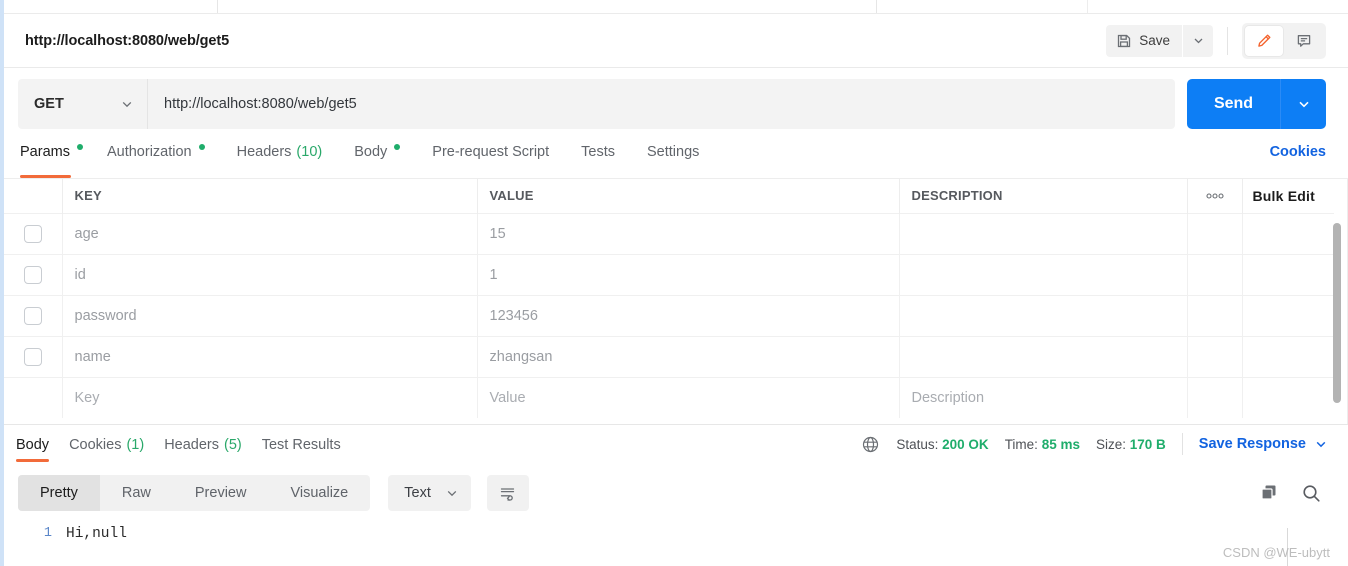  What do you see at coordinates (547, 7) in the screenshot?
I see `request-tab-ghost` at bounding box center [547, 7].